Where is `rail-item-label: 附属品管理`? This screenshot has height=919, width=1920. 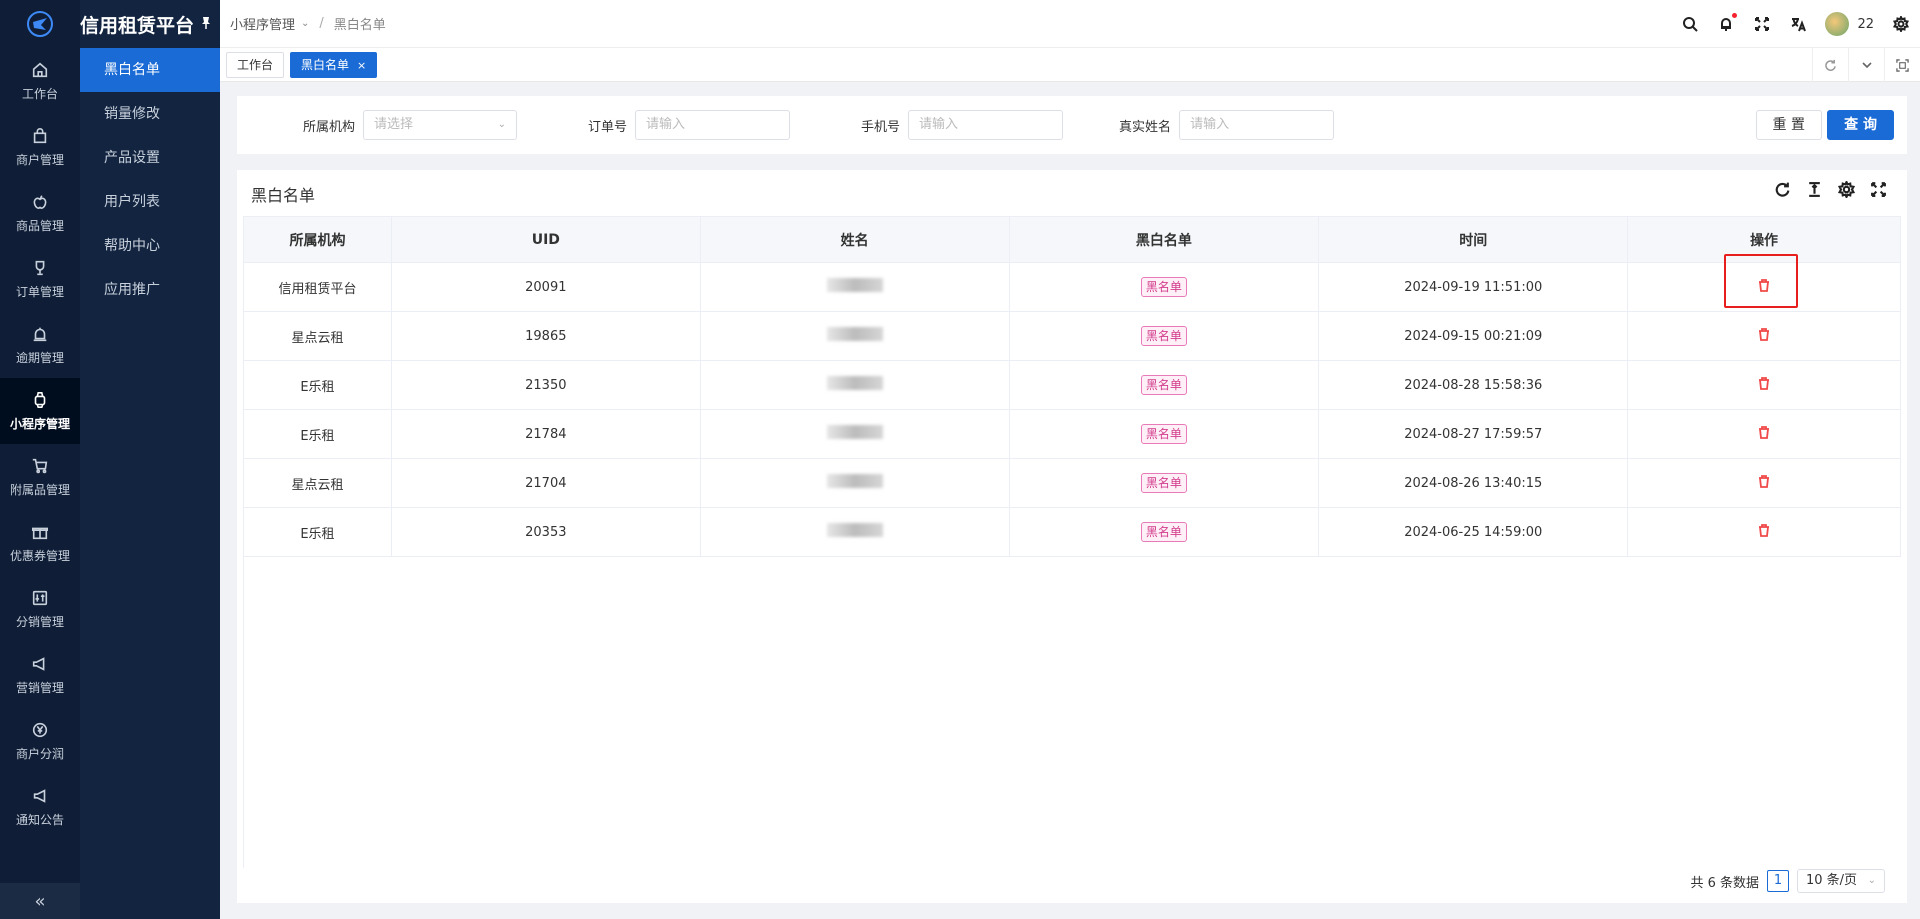
rail-item-label: 附属品管理 is located at coordinates (39, 489).